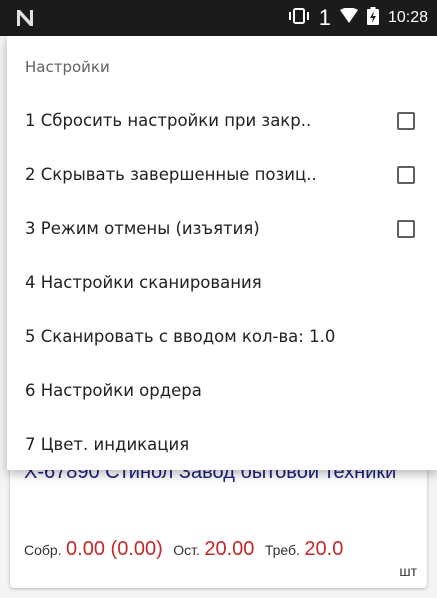 The image size is (437, 598). What do you see at coordinates (171, 174) in the screenshot?
I see `menu-item-label: 2 Скрывать завершенные позиц..` at bounding box center [171, 174].